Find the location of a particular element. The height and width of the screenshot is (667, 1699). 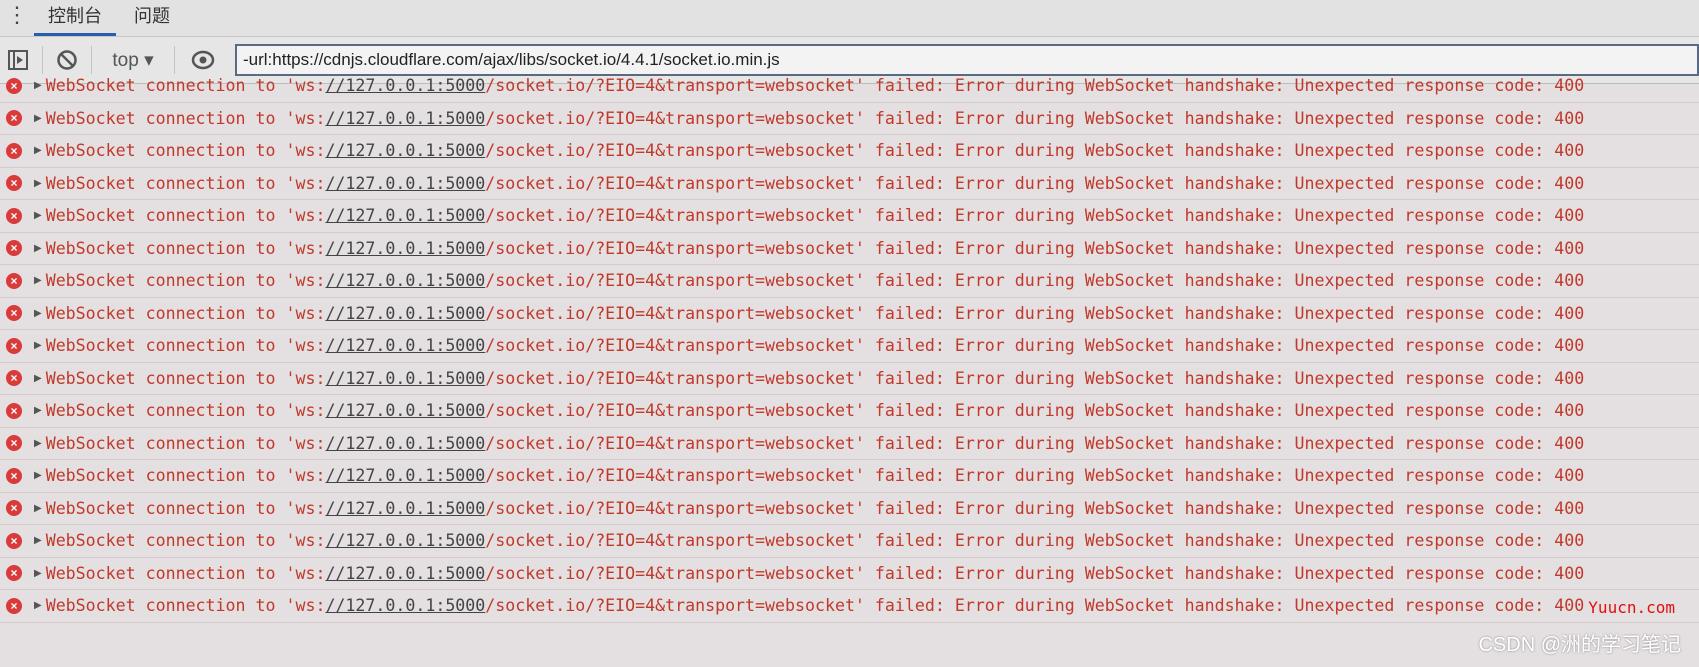

watermark-site: Yuucn.com is located at coordinates (1631, 607).